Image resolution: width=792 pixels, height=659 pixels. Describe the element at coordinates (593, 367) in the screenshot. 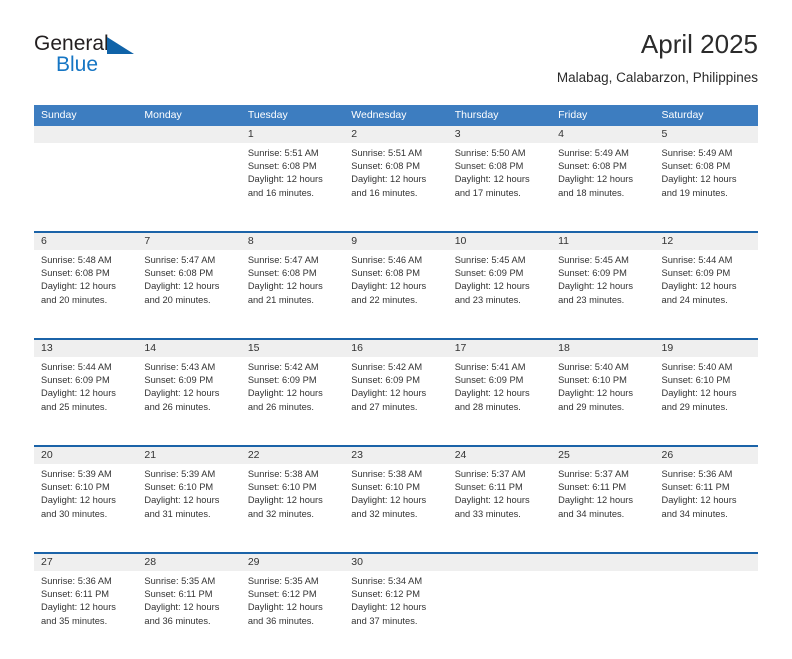

I see `sunrise-text: Sunrise: 5:40 AM` at that location.